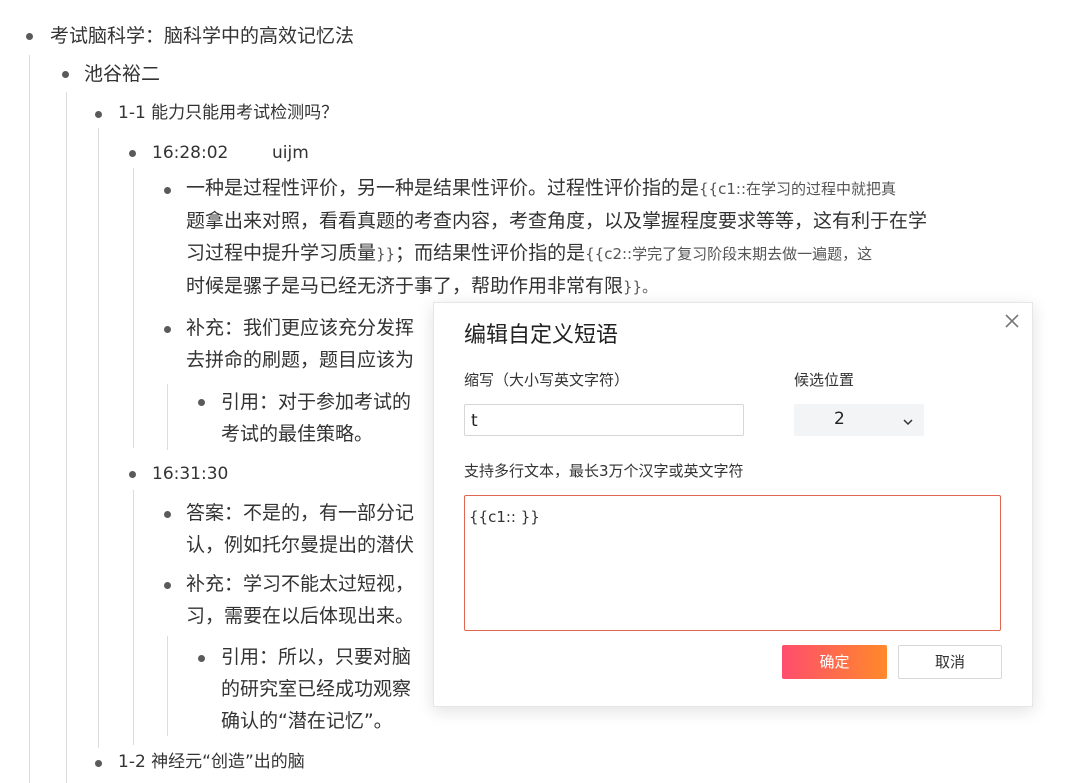 The width and height of the screenshot is (1080, 783). What do you see at coordinates (950, 662) in the screenshot?
I see `cancel-button: 取消` at bounding box center [950, 662].